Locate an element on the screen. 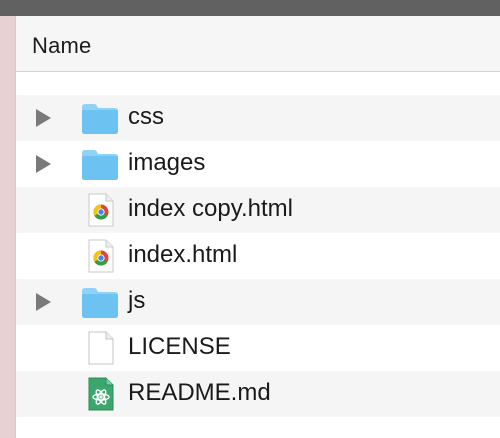  file-row-images: images is located at coordinates (258, 164).